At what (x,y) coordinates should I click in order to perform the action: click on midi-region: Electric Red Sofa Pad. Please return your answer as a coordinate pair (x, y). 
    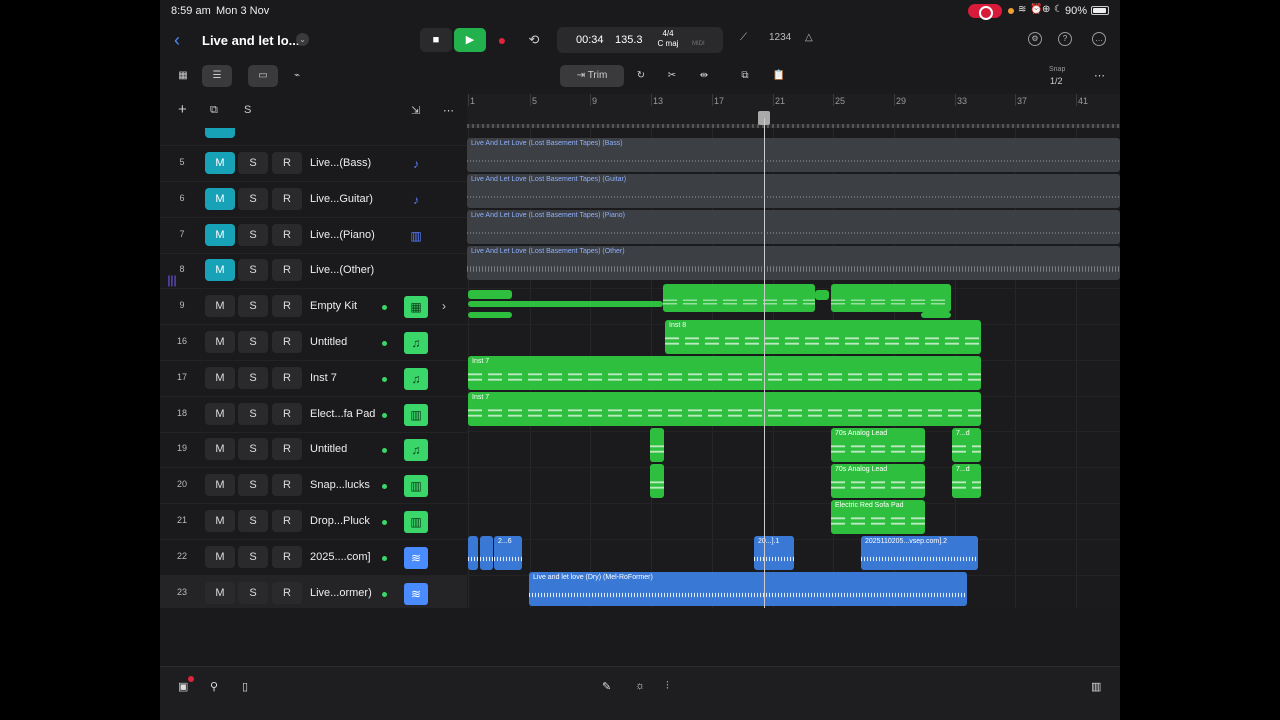
    Looking at the image, I should click on (878, 517).